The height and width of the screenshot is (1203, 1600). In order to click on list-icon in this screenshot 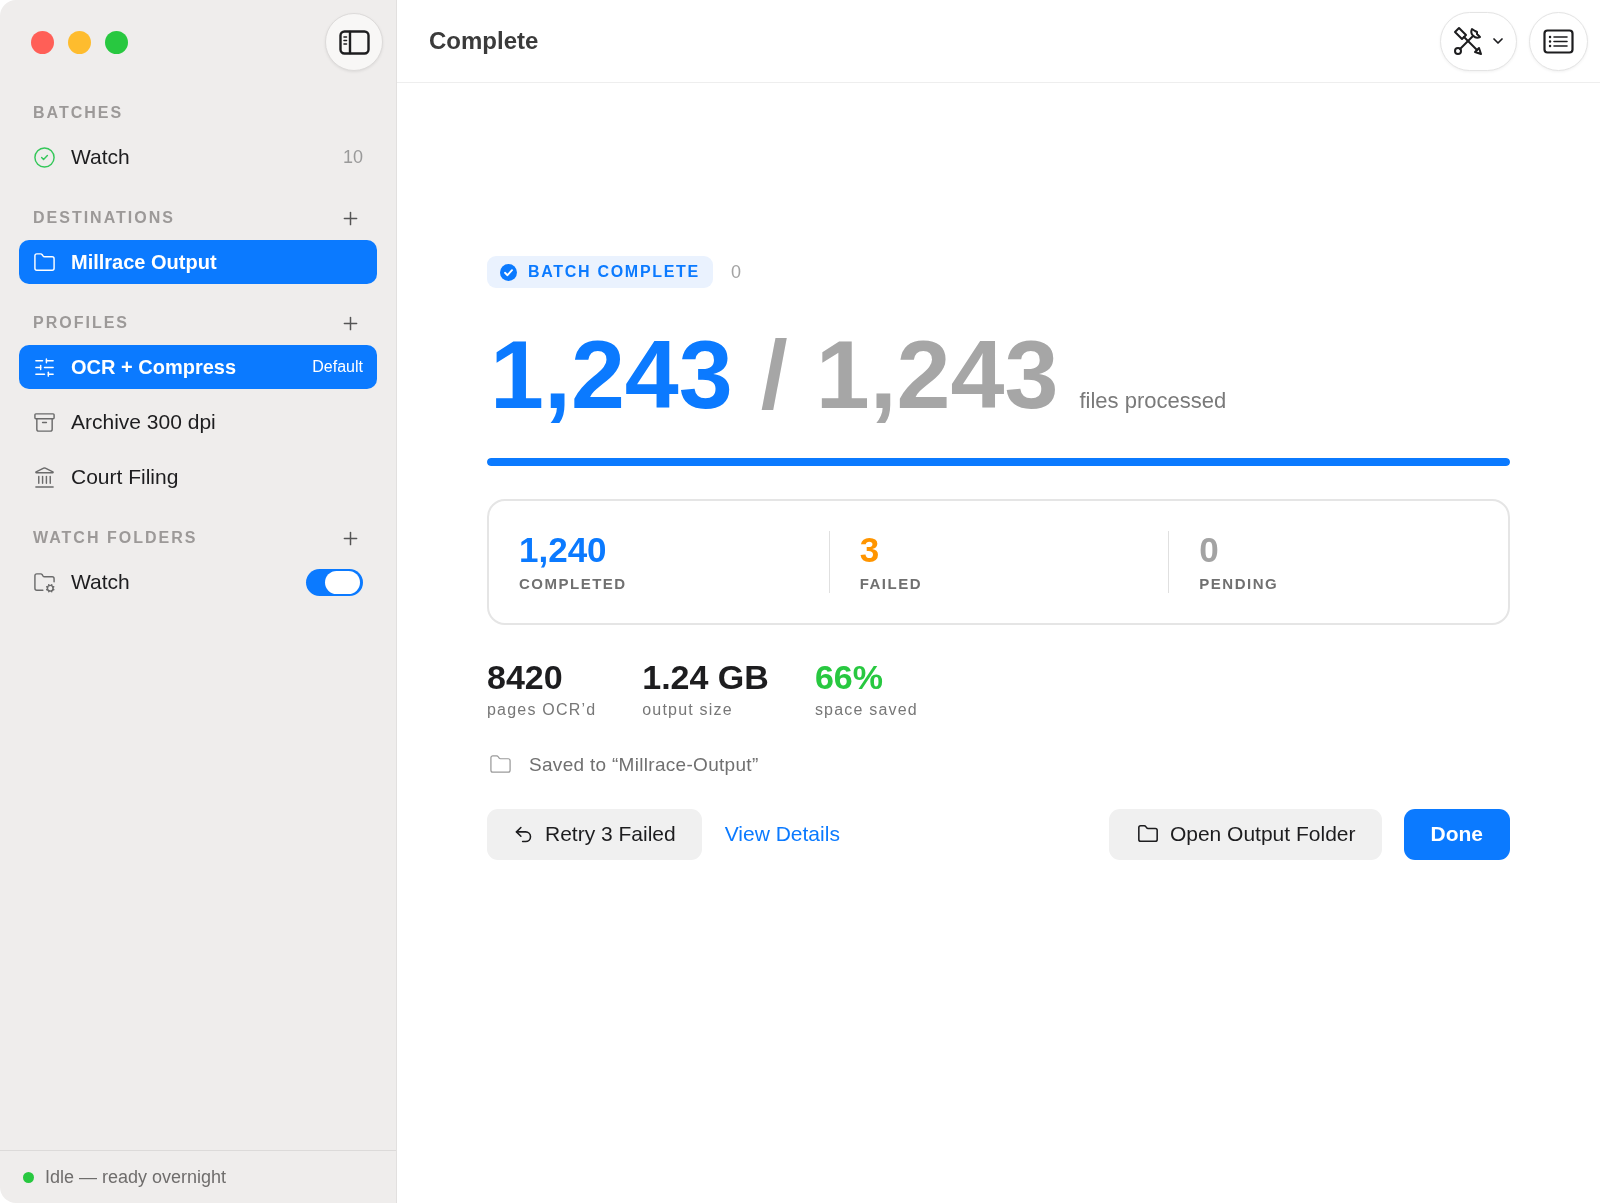, I will do `click(1558, 41)`.